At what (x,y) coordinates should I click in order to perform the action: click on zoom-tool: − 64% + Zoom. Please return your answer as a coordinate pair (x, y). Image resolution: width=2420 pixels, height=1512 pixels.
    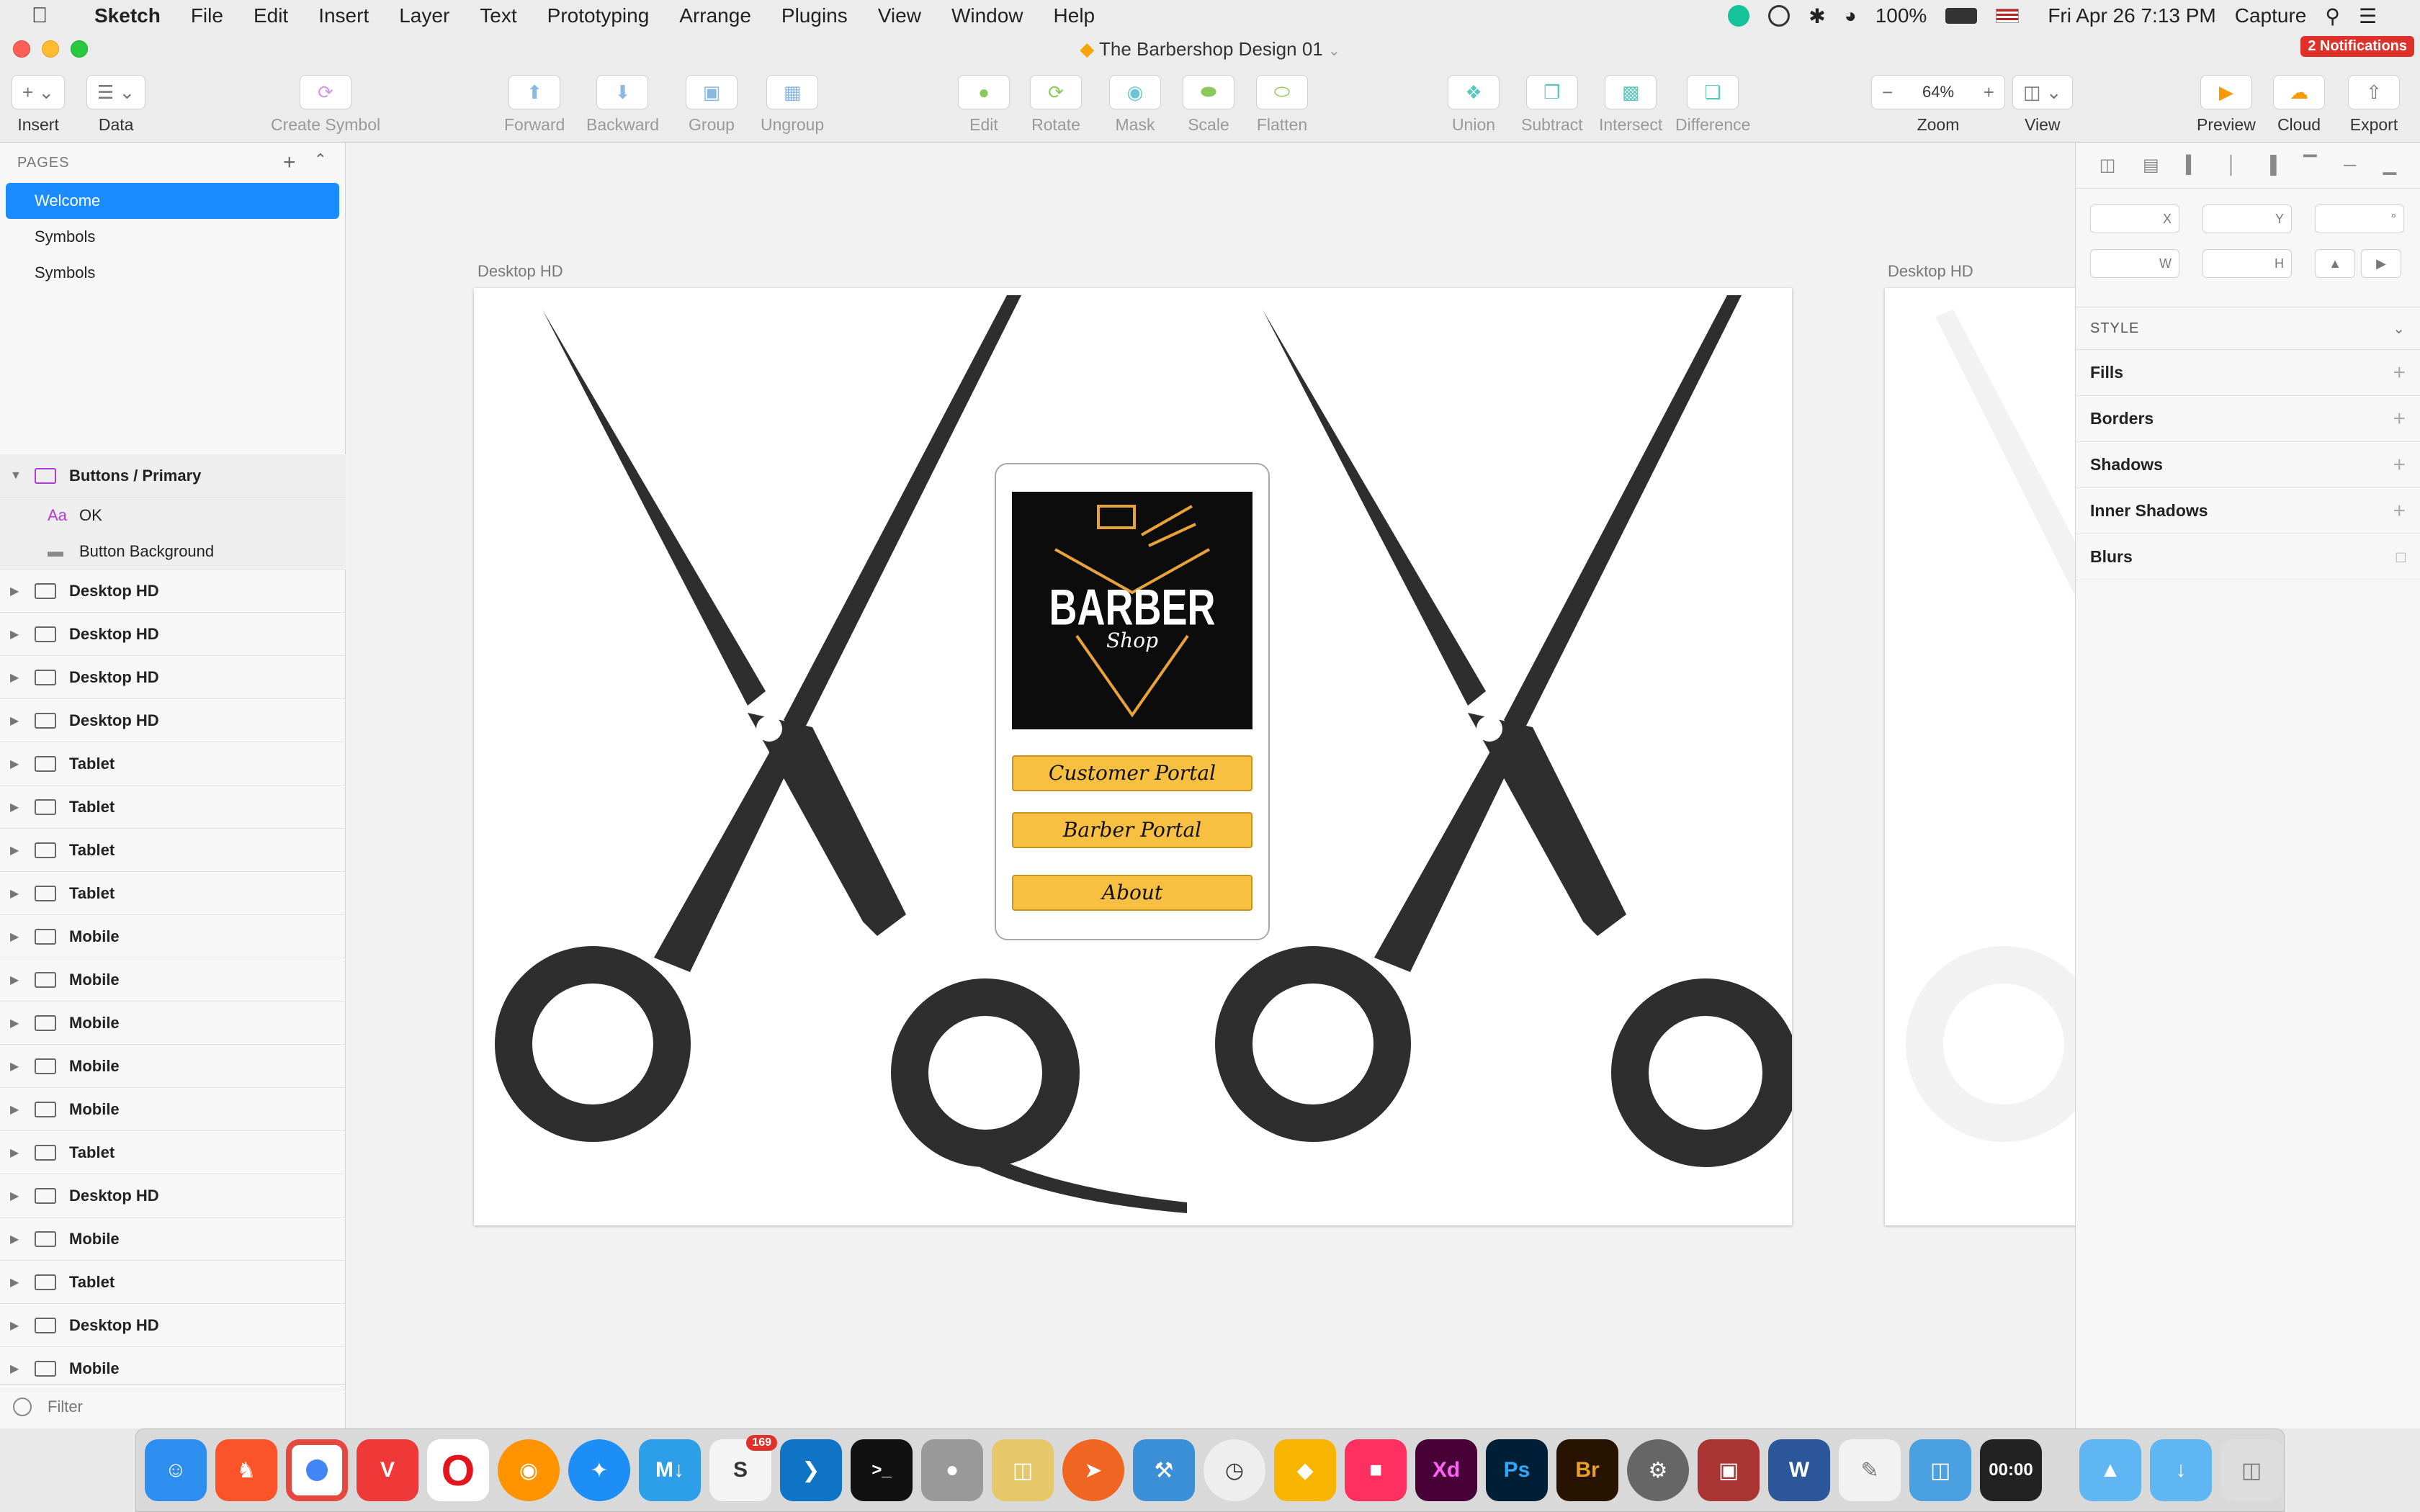
    Looking at the image, I should click on (1938, 105).